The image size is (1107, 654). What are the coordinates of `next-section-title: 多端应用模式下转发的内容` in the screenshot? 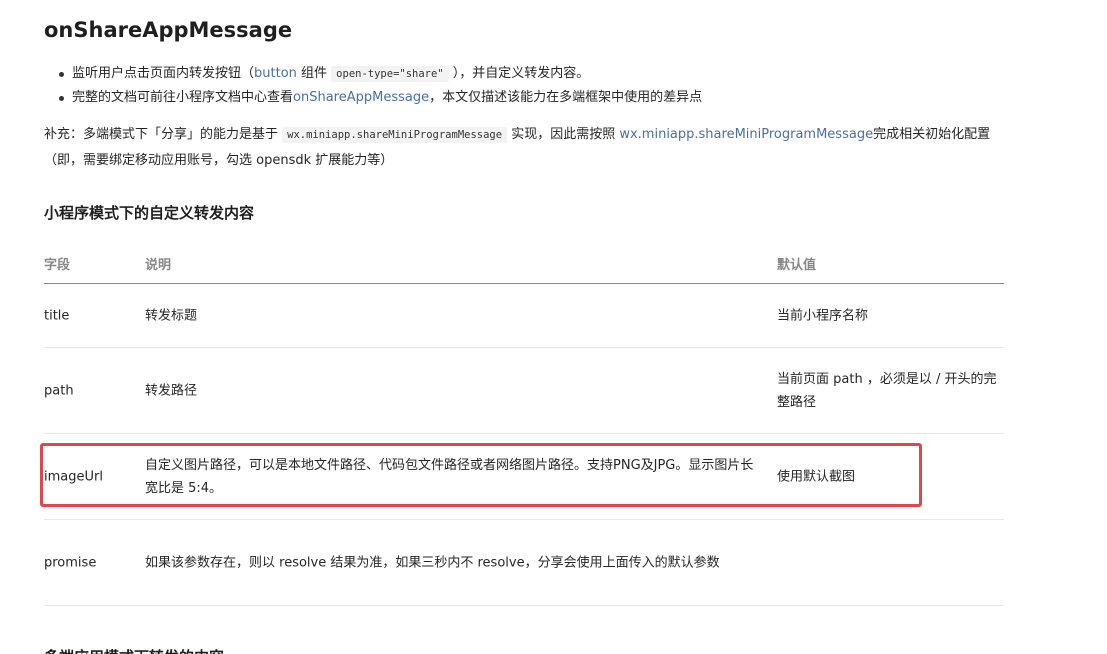 It's located at (134, 650).